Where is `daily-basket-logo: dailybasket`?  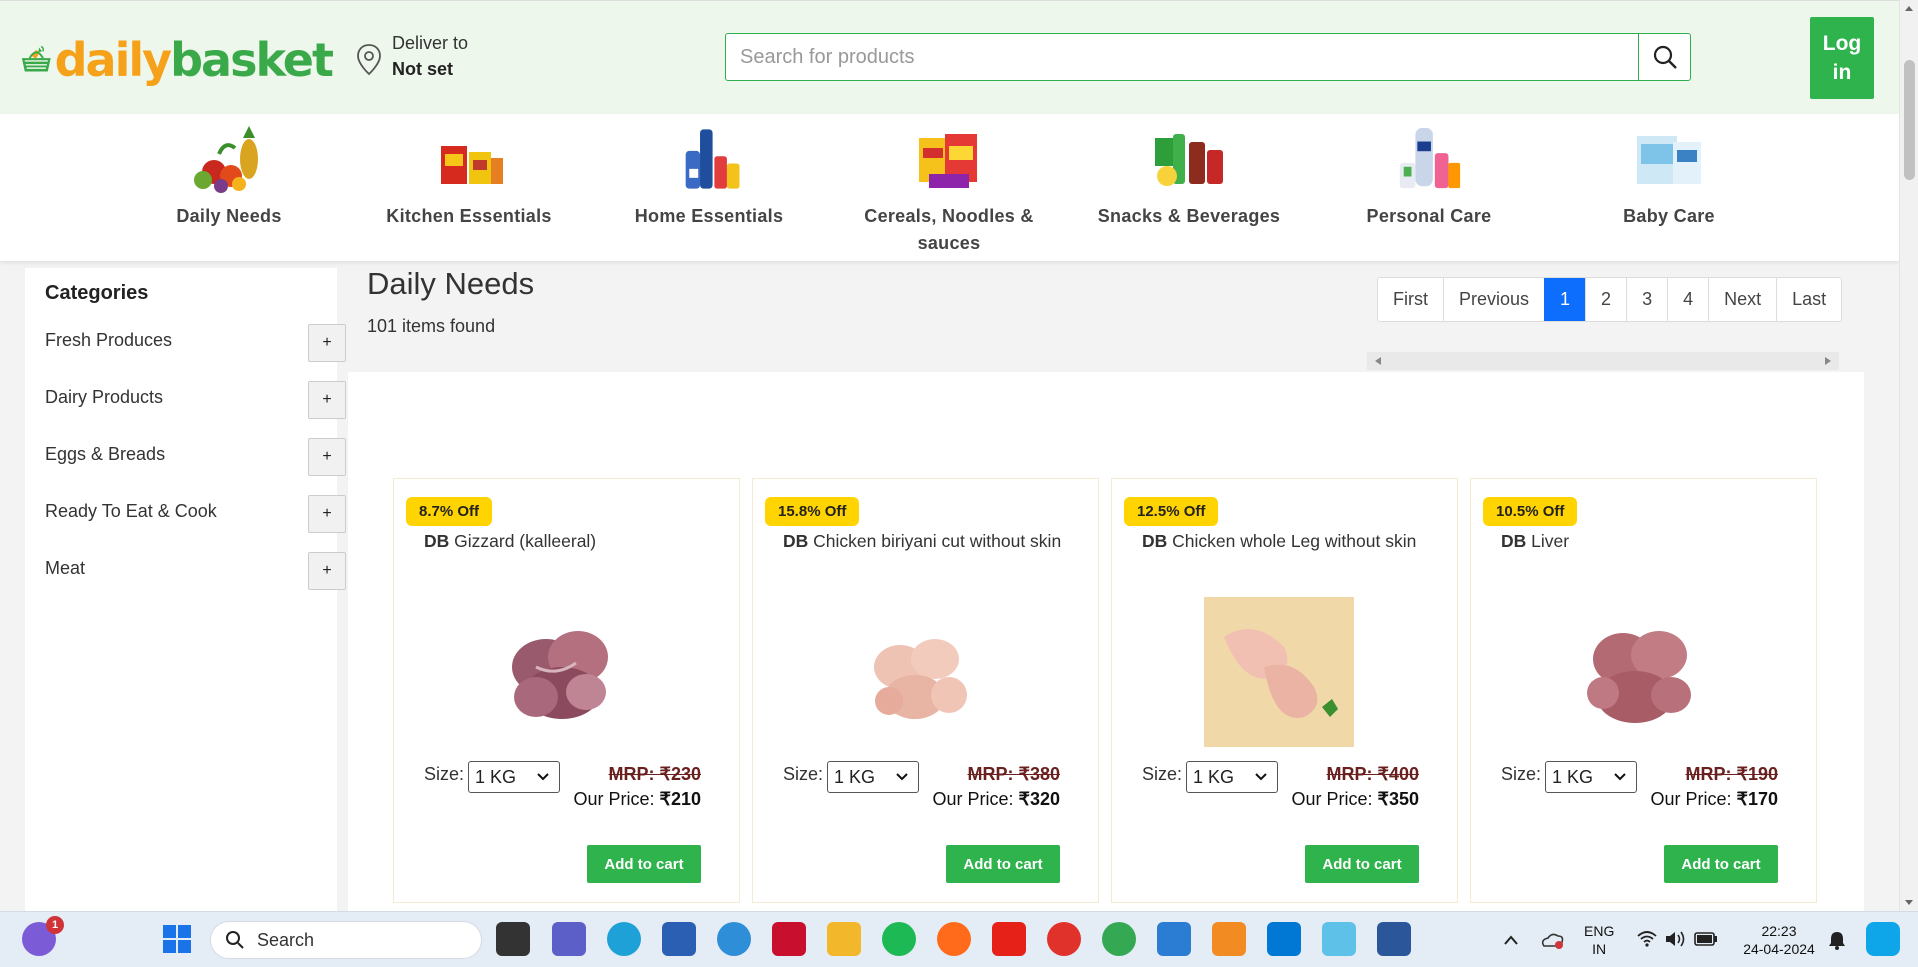 daily-basket-logo: dailybasket is located at coordinates (177, 60).